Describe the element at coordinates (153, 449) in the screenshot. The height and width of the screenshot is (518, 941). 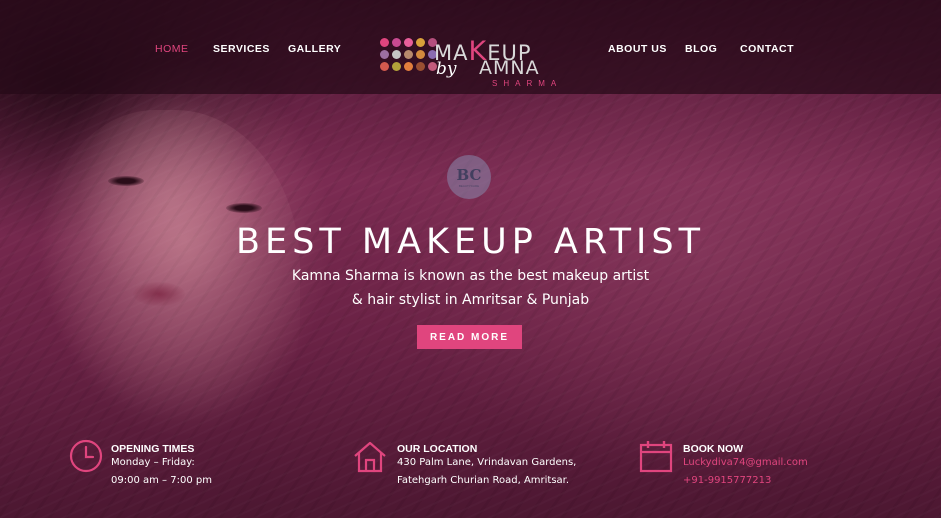
I see `opening-times-title: OPENING TIMES` at that location.